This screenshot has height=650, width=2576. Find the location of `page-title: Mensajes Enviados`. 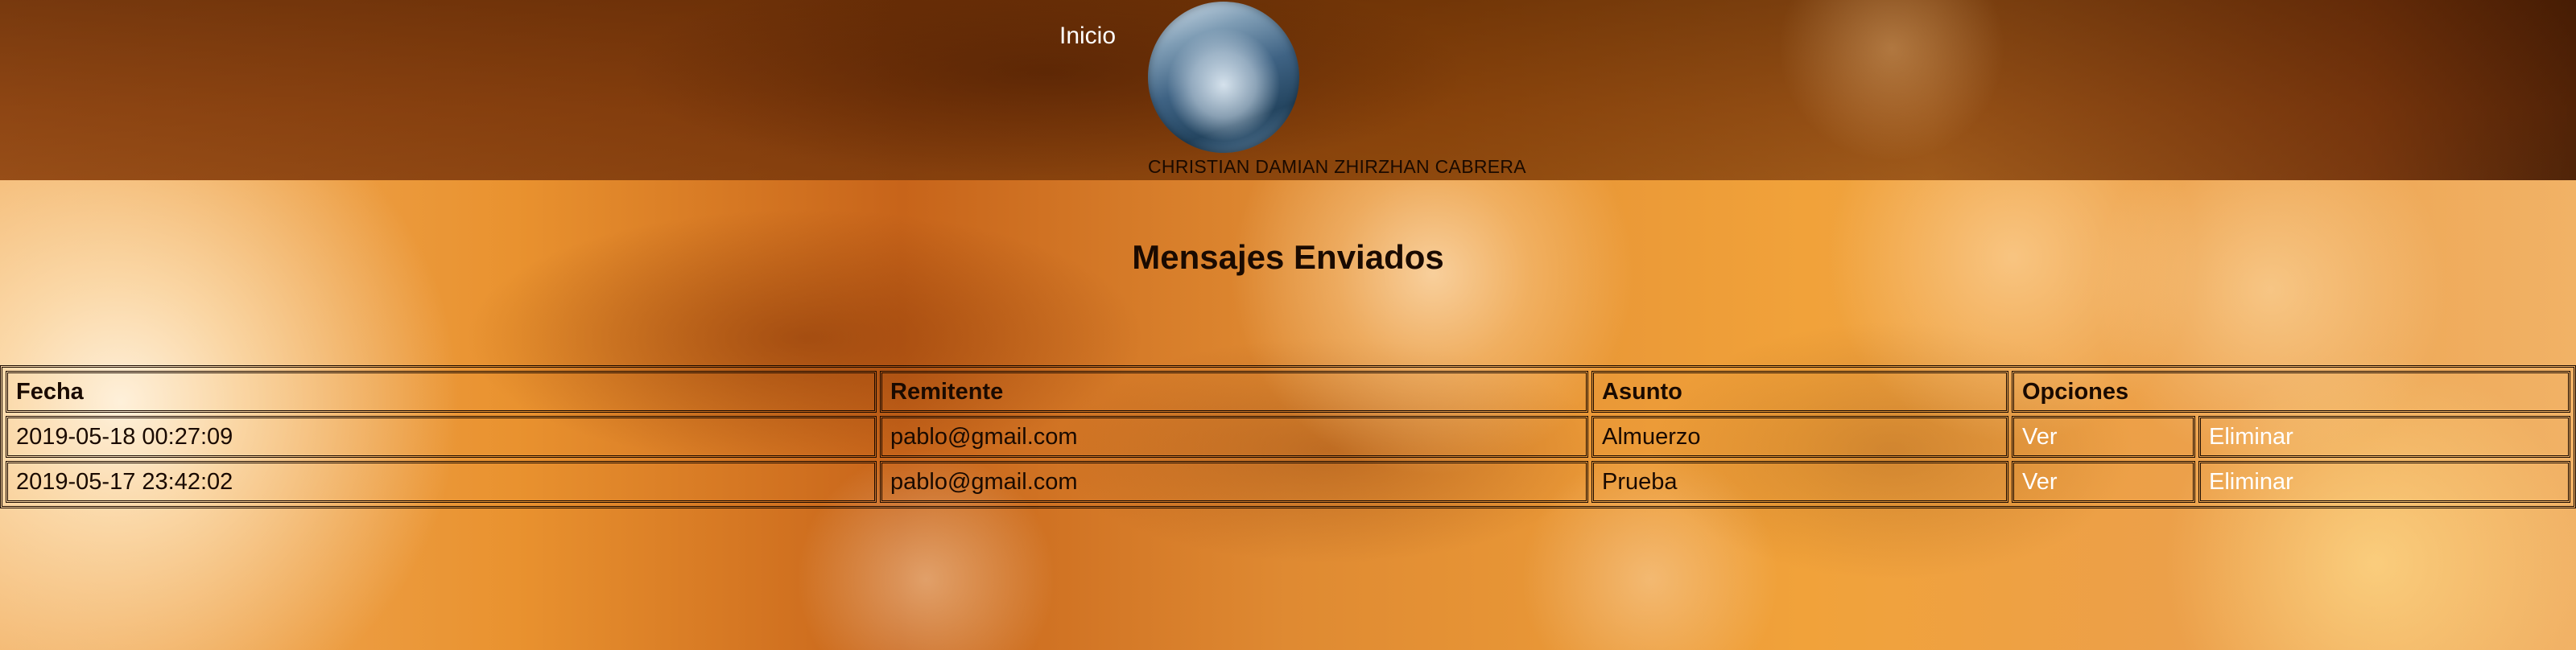

page-title: Mensajes Enviados is located at coordinates (1288, 257).